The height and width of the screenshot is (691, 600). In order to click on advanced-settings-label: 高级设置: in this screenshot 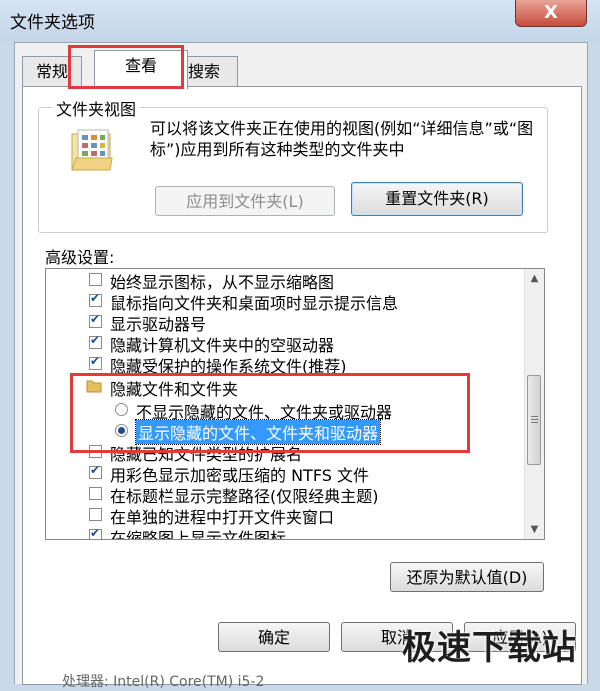, I will do `click(80, 257)`.